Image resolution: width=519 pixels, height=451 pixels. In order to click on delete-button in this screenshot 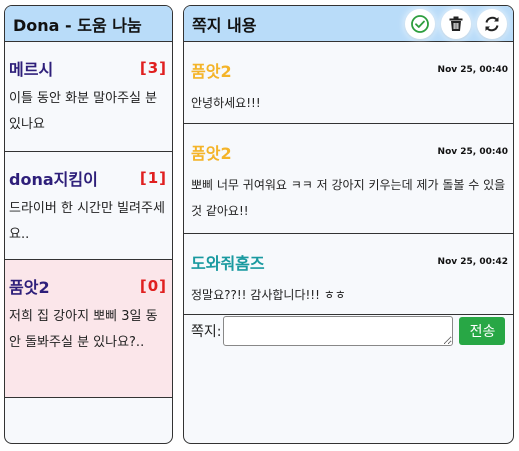, I will do `click(456, 24)`.